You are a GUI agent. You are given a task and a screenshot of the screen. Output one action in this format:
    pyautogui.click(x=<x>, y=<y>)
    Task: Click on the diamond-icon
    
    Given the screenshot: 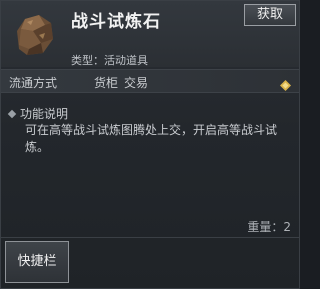 What is the action you would take?
    pyautogui.click(x=285, y=83)
    